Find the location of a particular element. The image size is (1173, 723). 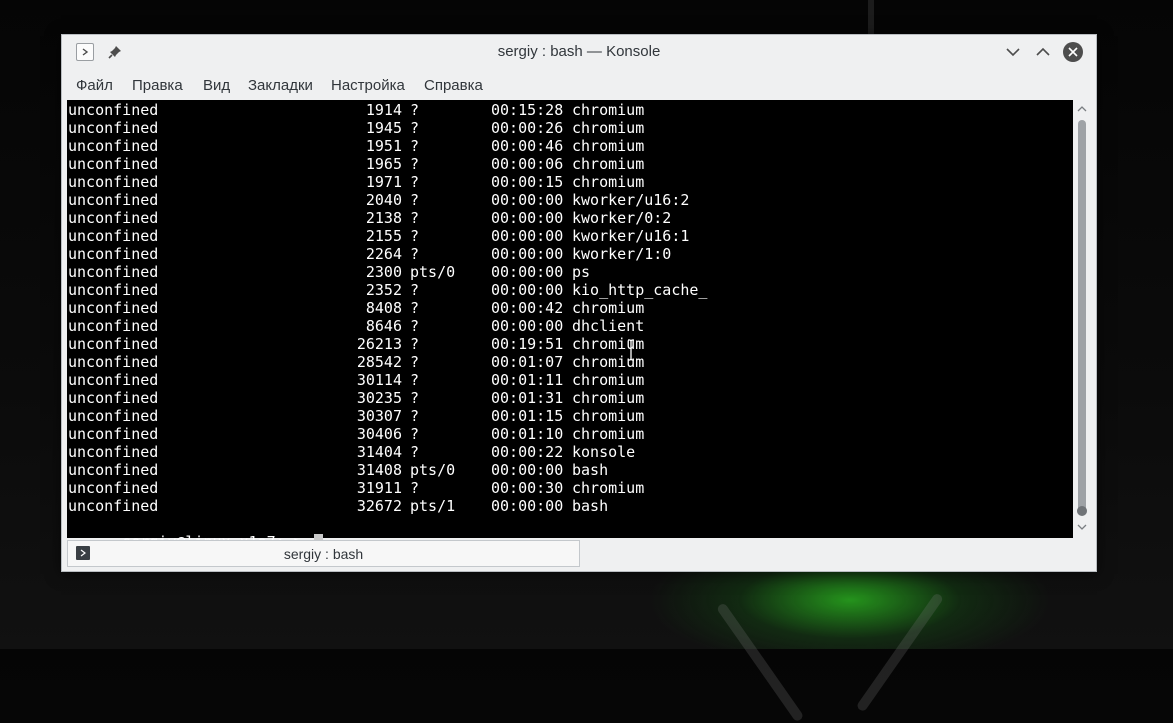

process-time: 00:01:15 is located at coordinates (527, 416).